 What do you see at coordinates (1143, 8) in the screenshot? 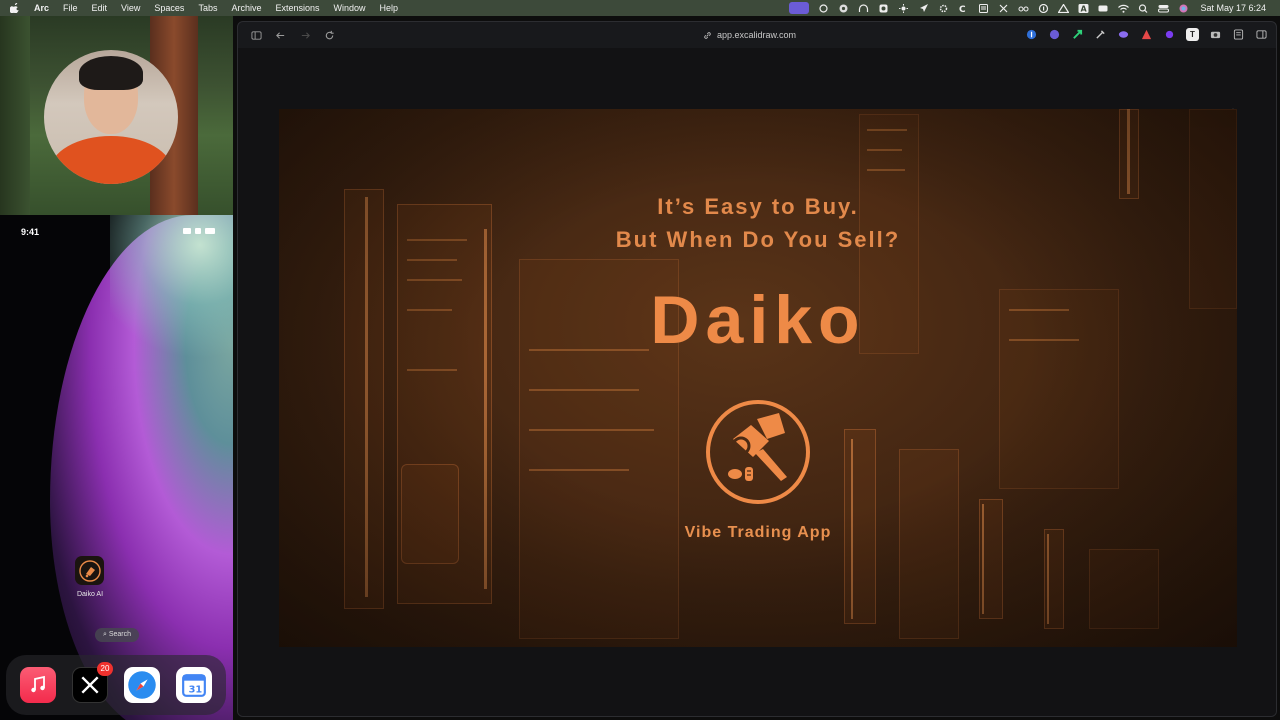
I see `search-icon` at bounding box center [1143, 8].